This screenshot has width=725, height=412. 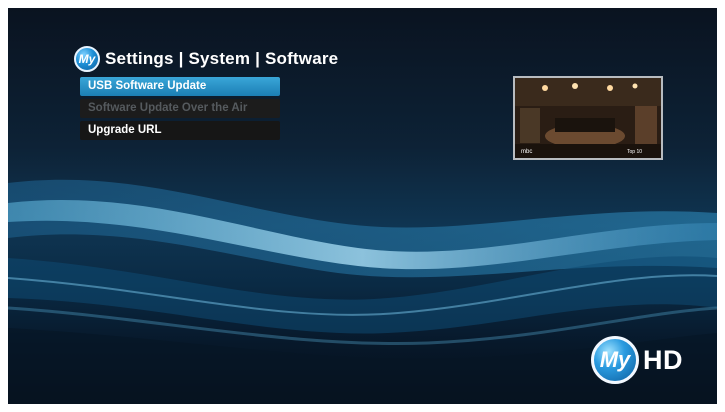 I want to click on tv-preview-window: mbc Top 10, so click(x=588, y=118).